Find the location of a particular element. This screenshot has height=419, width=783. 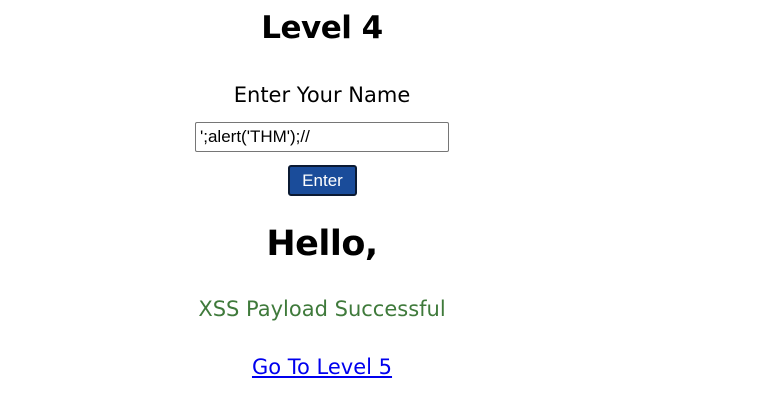

next-level-link-wrapper: Go To Level 5 is located at coordinates (322, 367).